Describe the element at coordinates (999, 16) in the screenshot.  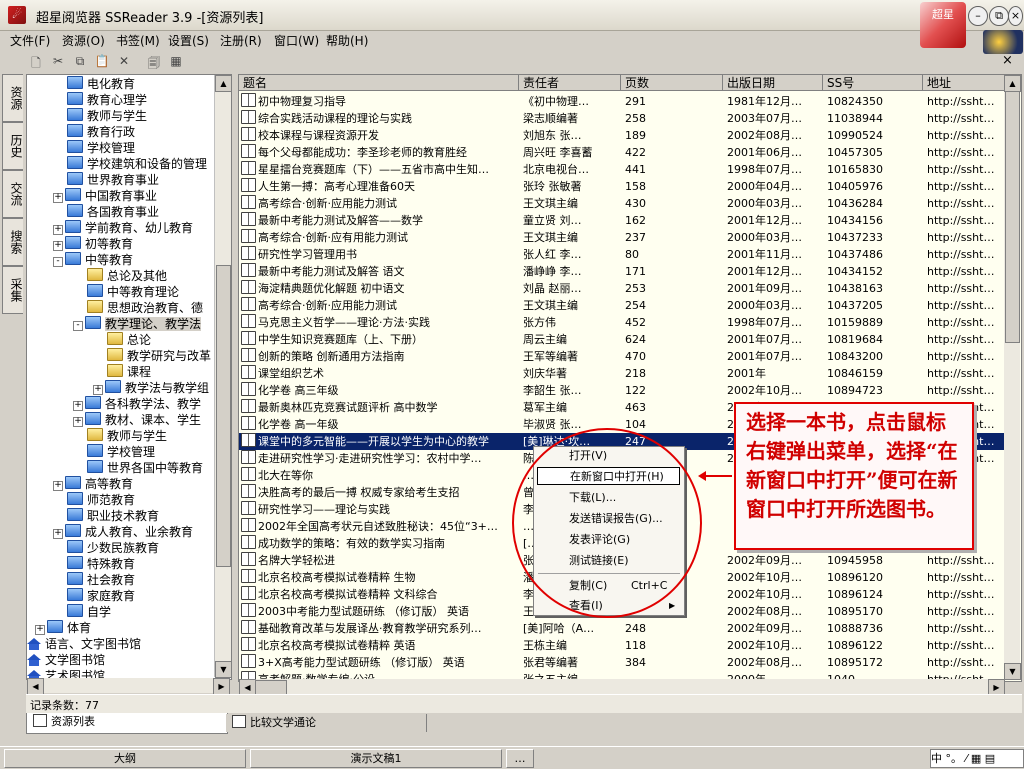
I see `restore-button: ⧉` at that location.